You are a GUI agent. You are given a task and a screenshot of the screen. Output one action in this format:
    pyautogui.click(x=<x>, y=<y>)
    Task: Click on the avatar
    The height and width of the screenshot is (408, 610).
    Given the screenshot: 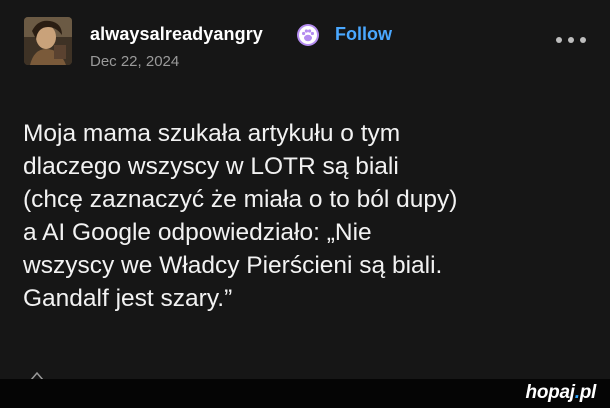 What is the action you would take?
    pyautogui.click(x=48, y=41)
    